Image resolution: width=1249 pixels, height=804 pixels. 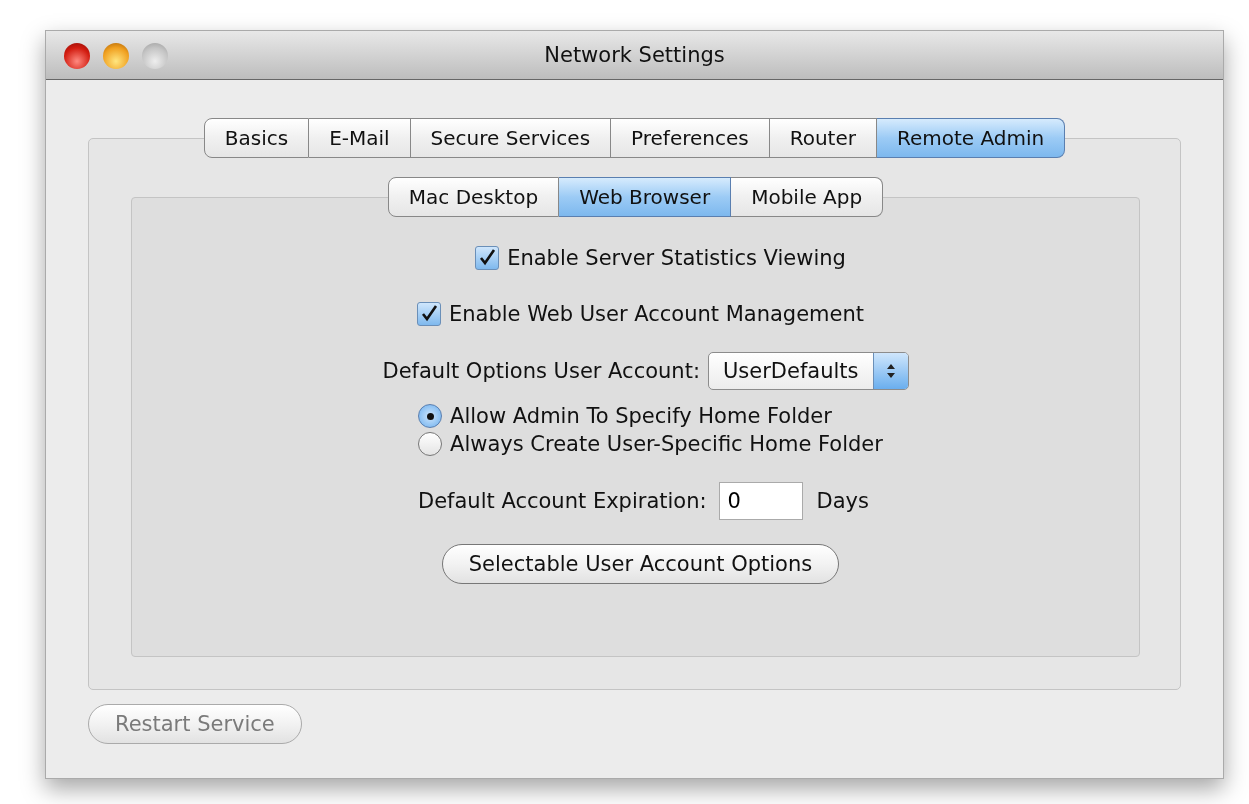 I want to click on checkbox-label: Enable Server Statistics Viewing, so click(x=676, y=258).